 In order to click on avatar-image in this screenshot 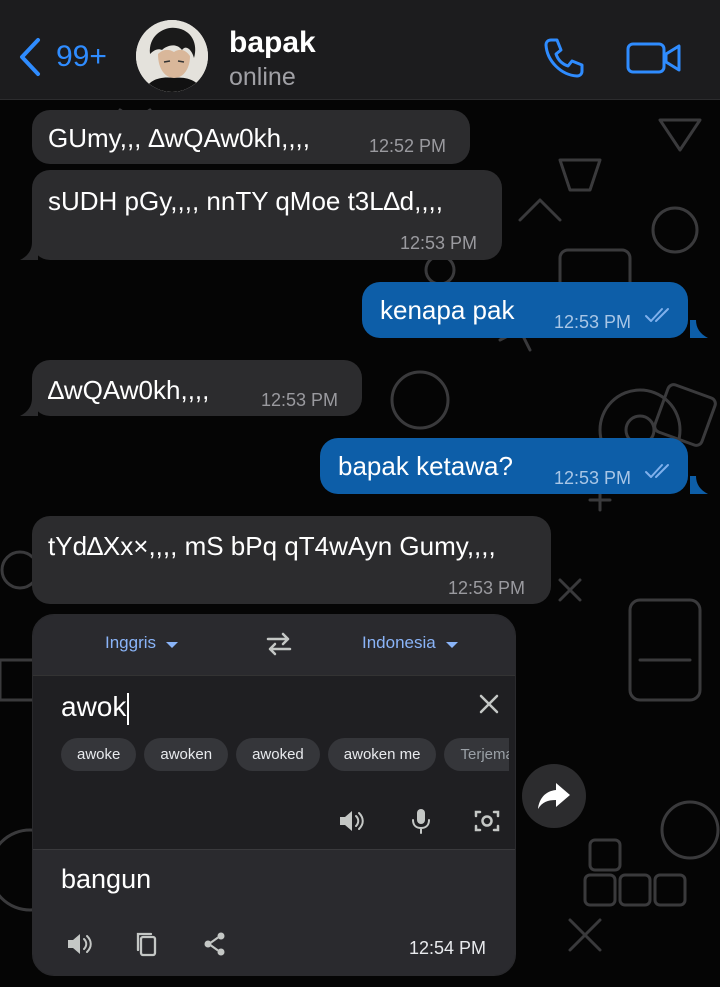, I will do `click(172, 56)`.